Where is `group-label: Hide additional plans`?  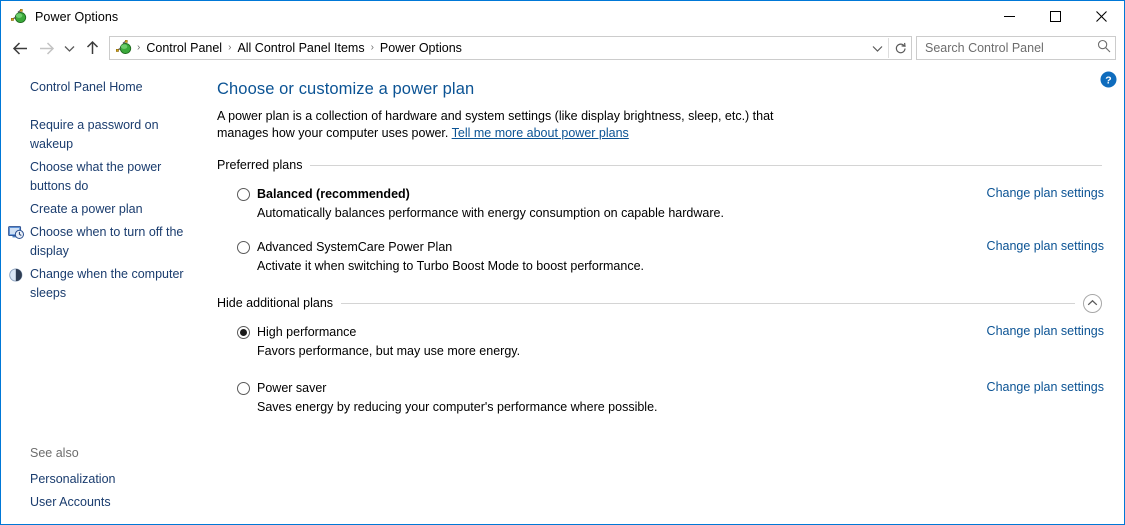
group-label: Hide additional plans is located at coordinates (275, 303).